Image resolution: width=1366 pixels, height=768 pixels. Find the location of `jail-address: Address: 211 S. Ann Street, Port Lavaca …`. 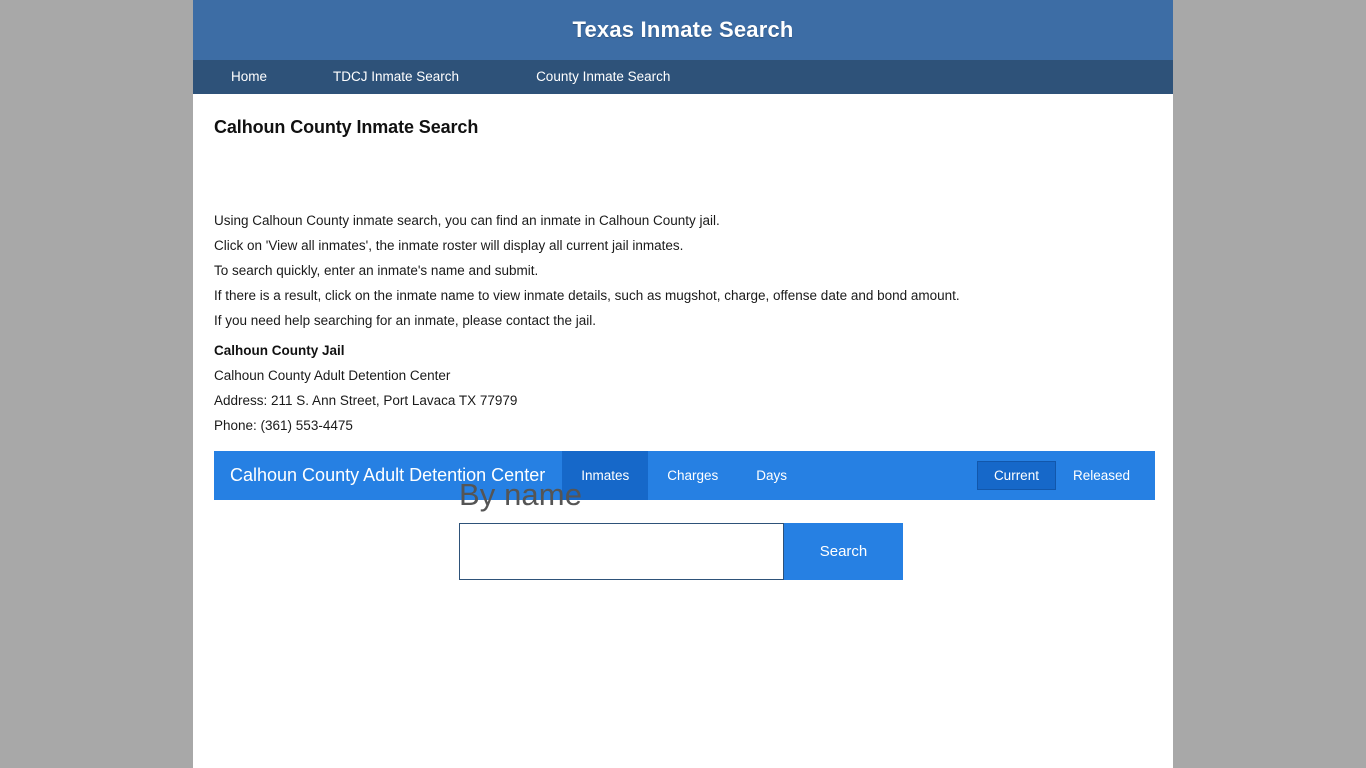

jail-address: Address: 211 S. Ann Street, Port Lavaca … is located at coordinates (366, 400).